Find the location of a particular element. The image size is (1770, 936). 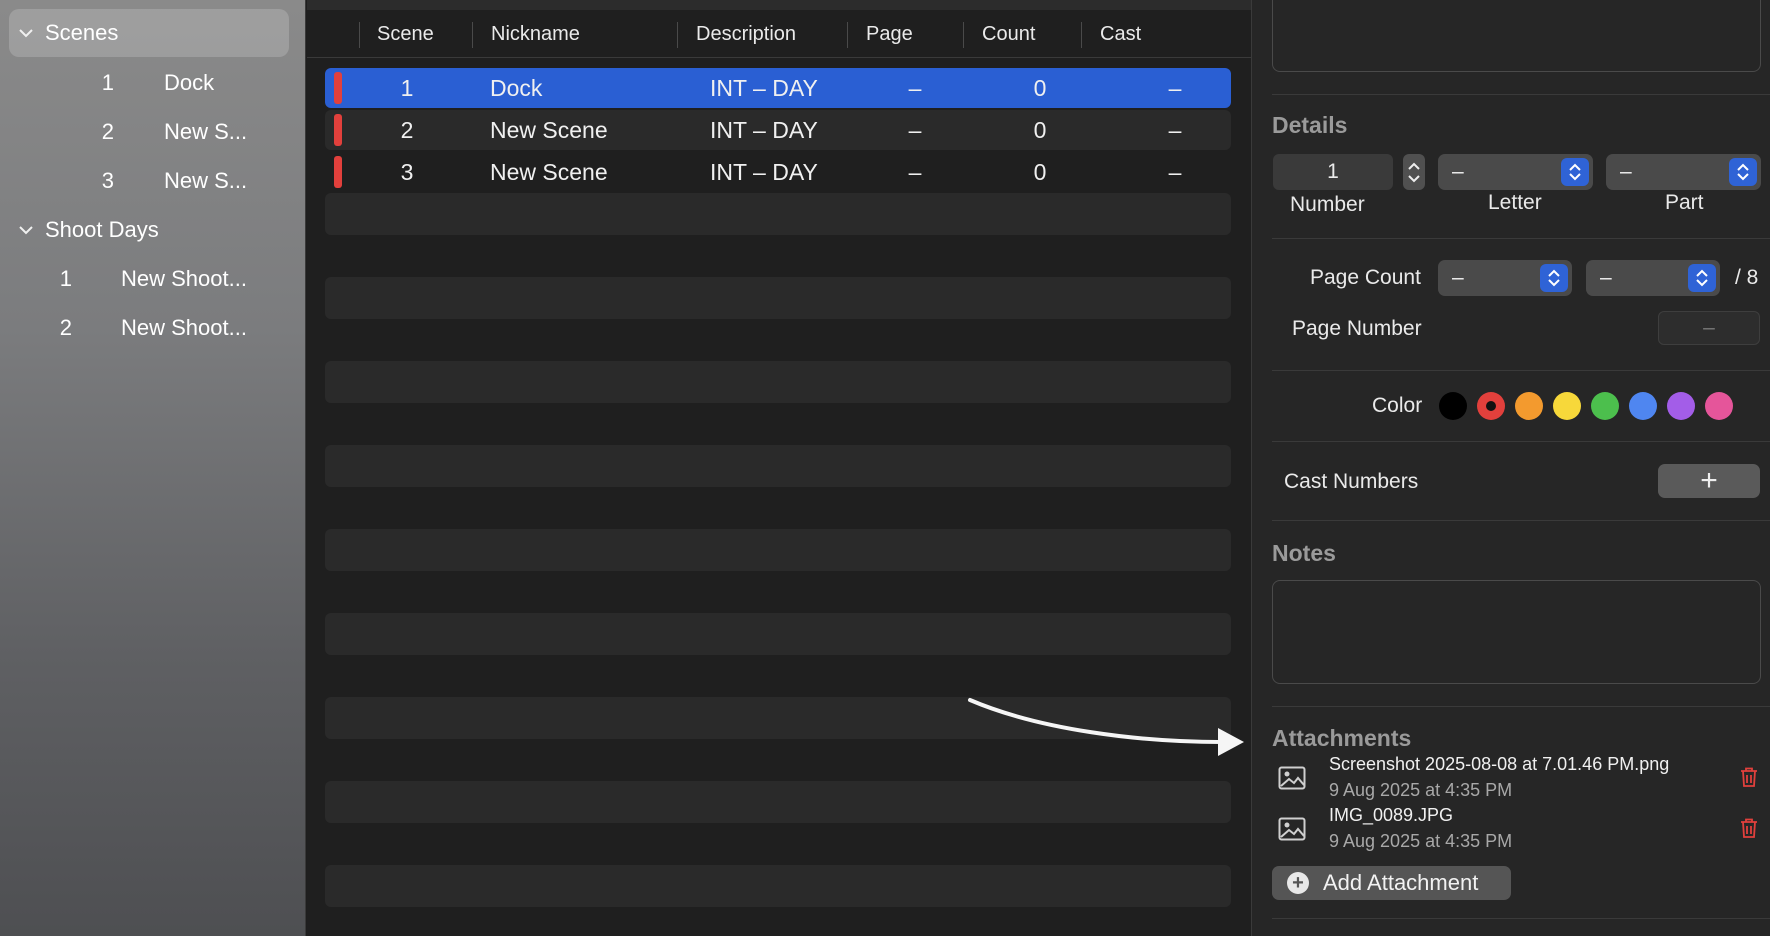

part-popup: – is located at coordinates (1683, 172).